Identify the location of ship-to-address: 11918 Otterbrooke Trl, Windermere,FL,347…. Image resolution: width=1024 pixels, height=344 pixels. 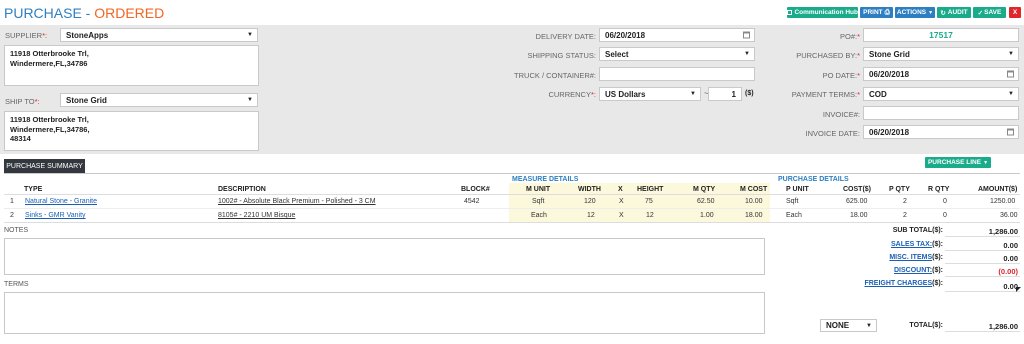
(131, 131).